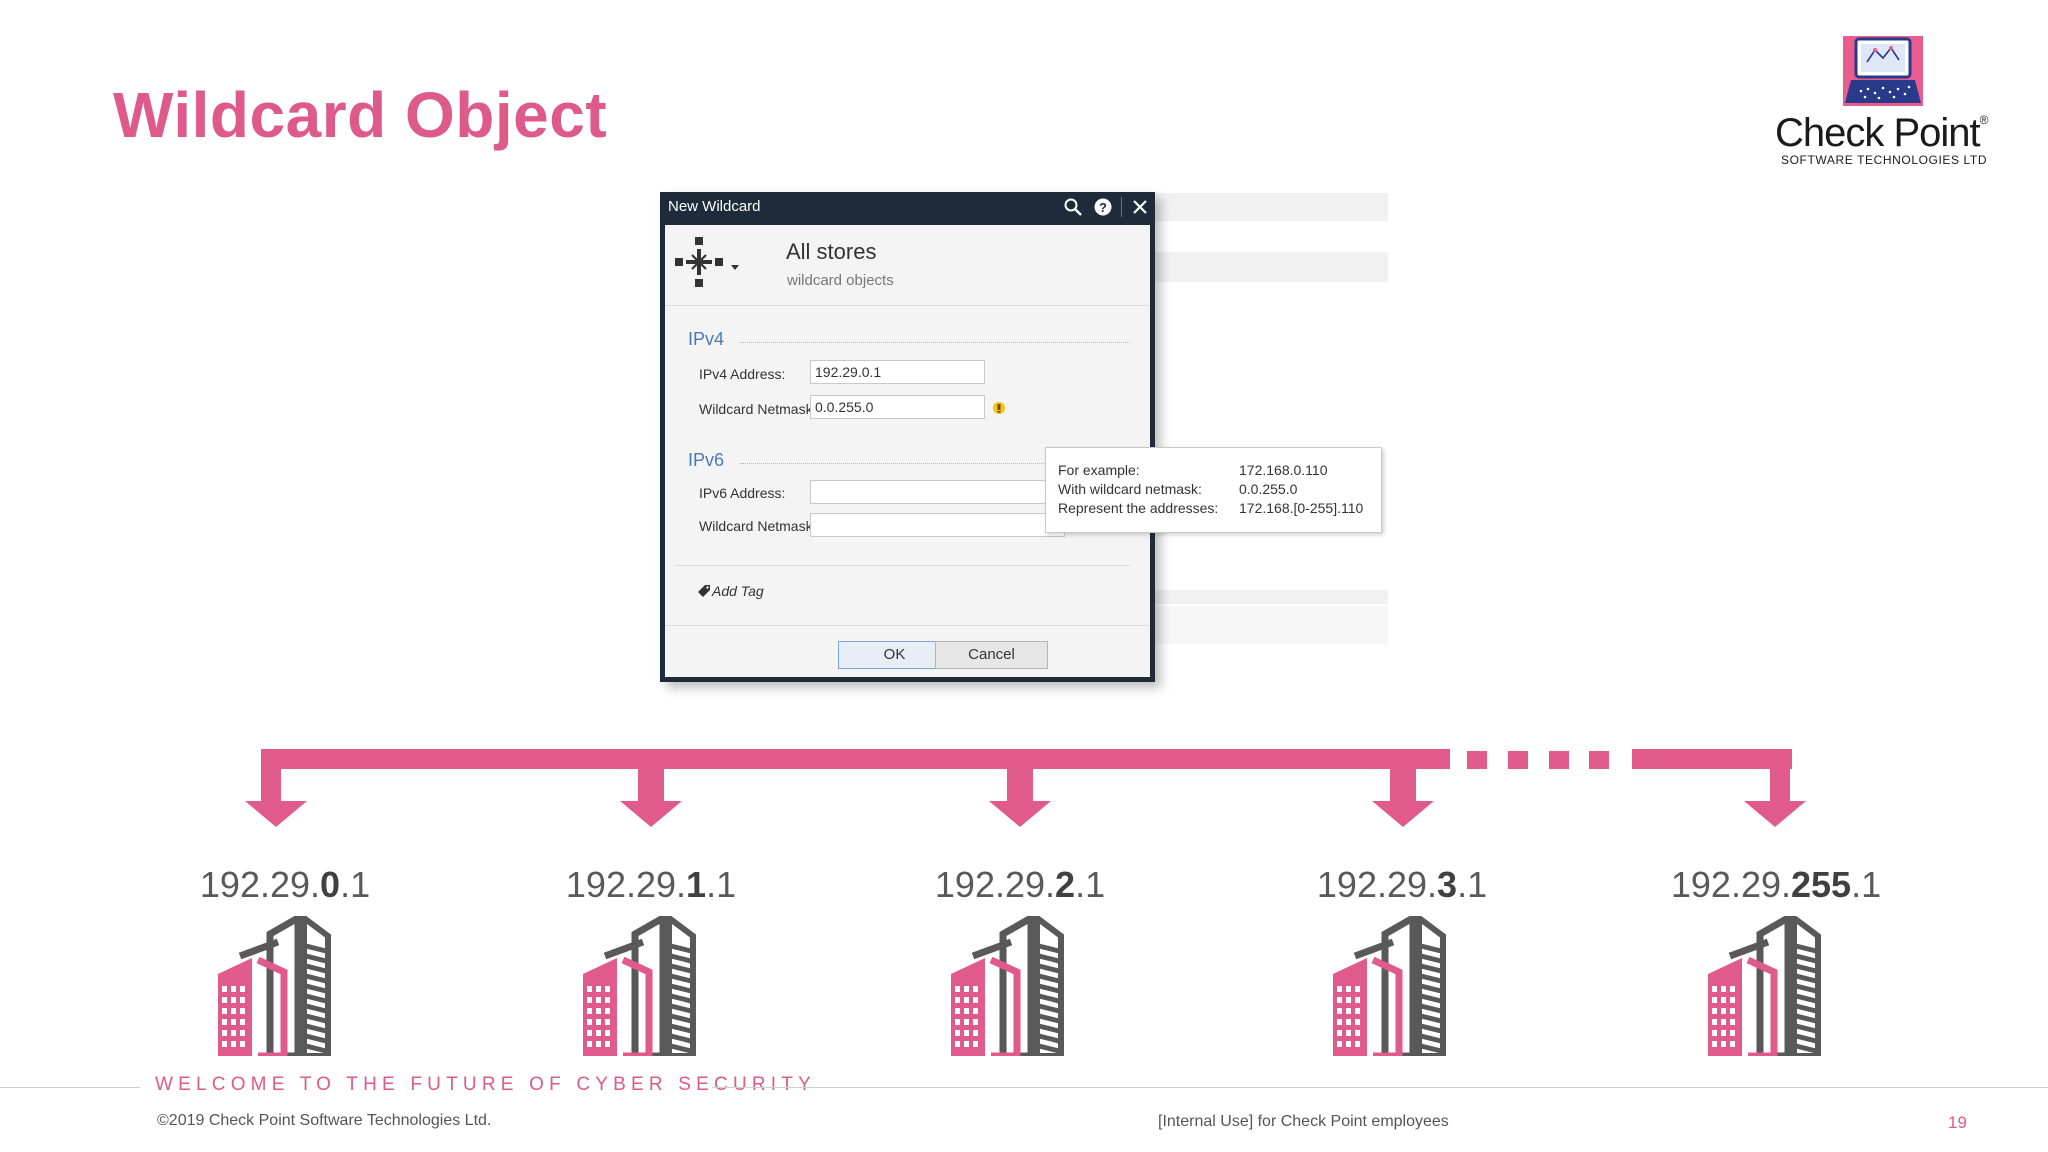  Describe the element at coordinates (991, 655) in the screenshot. I see `cancel-button: Cancel` at that location.